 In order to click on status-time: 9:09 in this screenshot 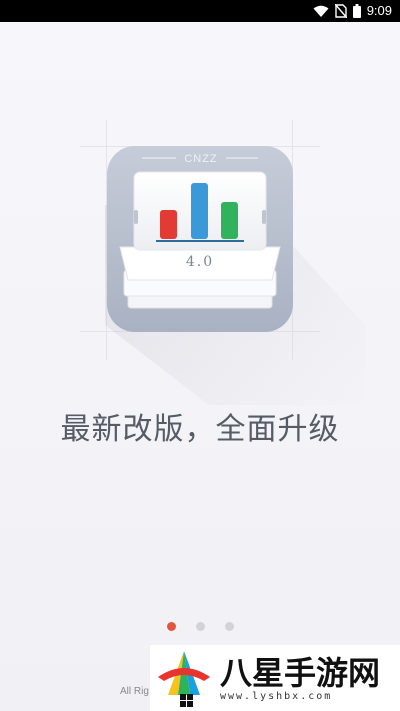, I will do `click(379, 10)`.